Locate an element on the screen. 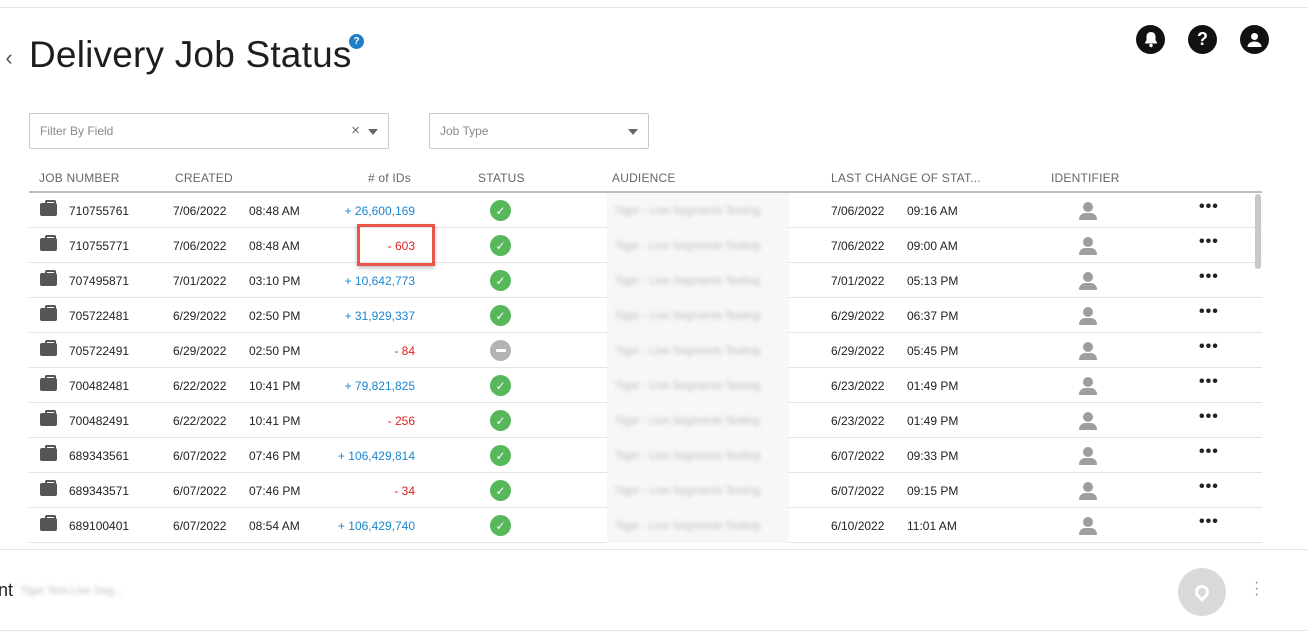  job-number: 707495871 is located at coordinates (99, 281).